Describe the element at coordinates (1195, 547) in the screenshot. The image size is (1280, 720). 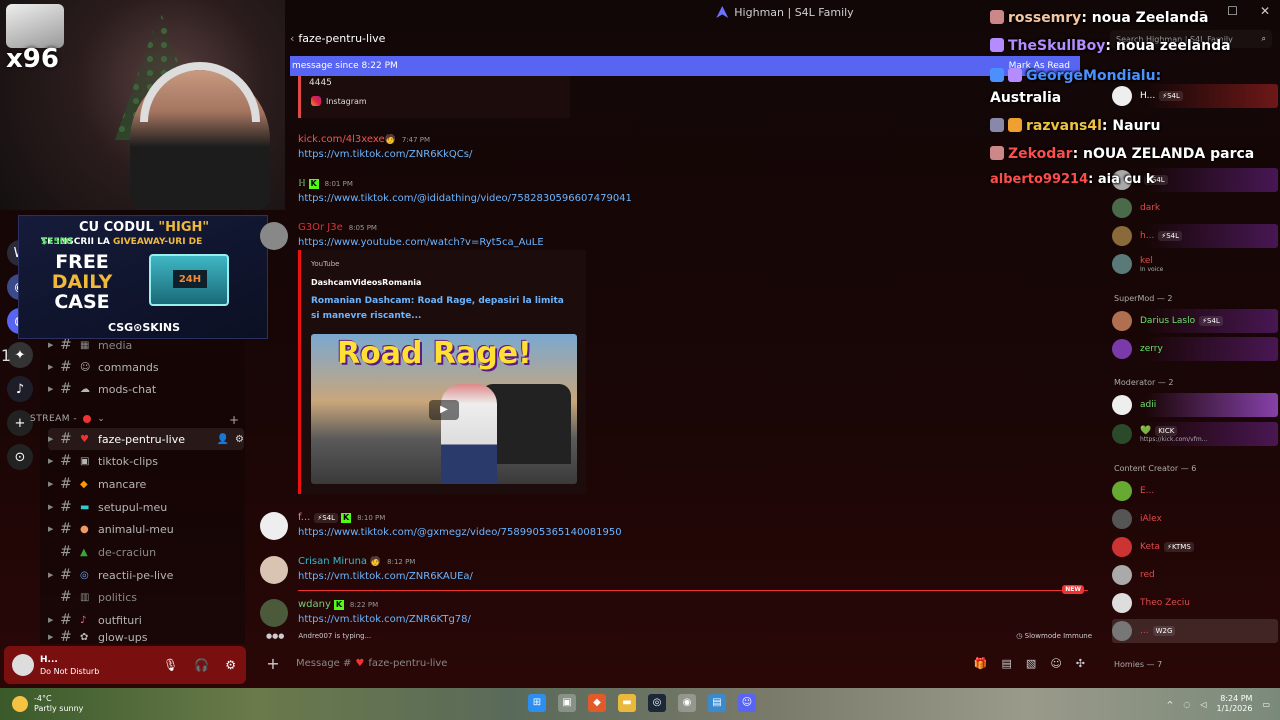
I see `member-row: Keta ⚡KTMS` at that location.